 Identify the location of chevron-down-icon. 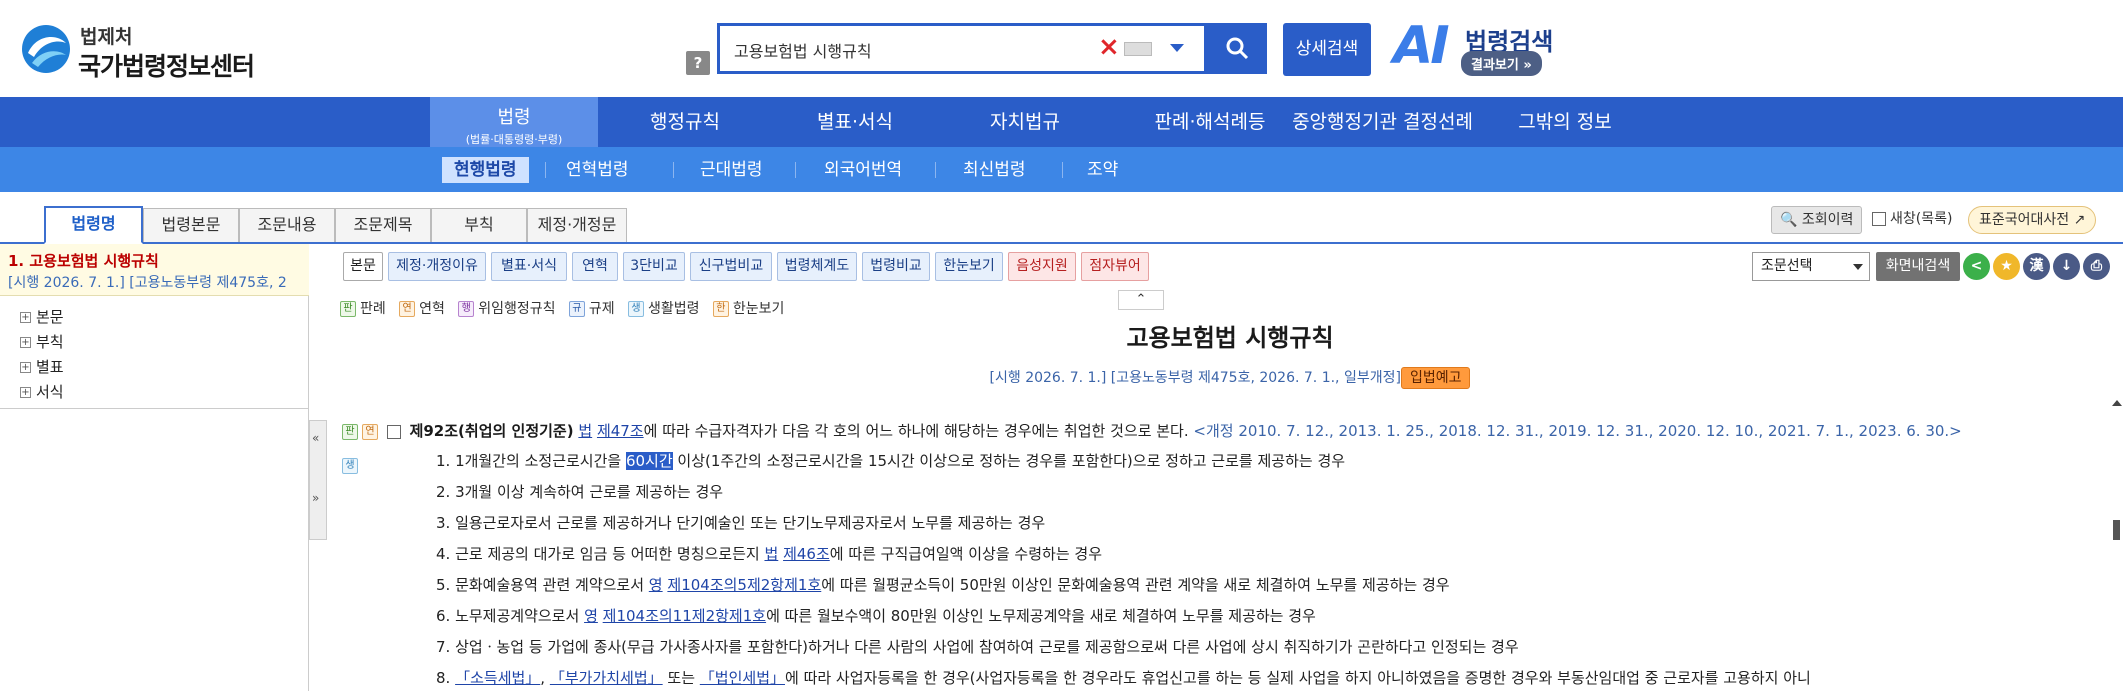
(1858, 267).